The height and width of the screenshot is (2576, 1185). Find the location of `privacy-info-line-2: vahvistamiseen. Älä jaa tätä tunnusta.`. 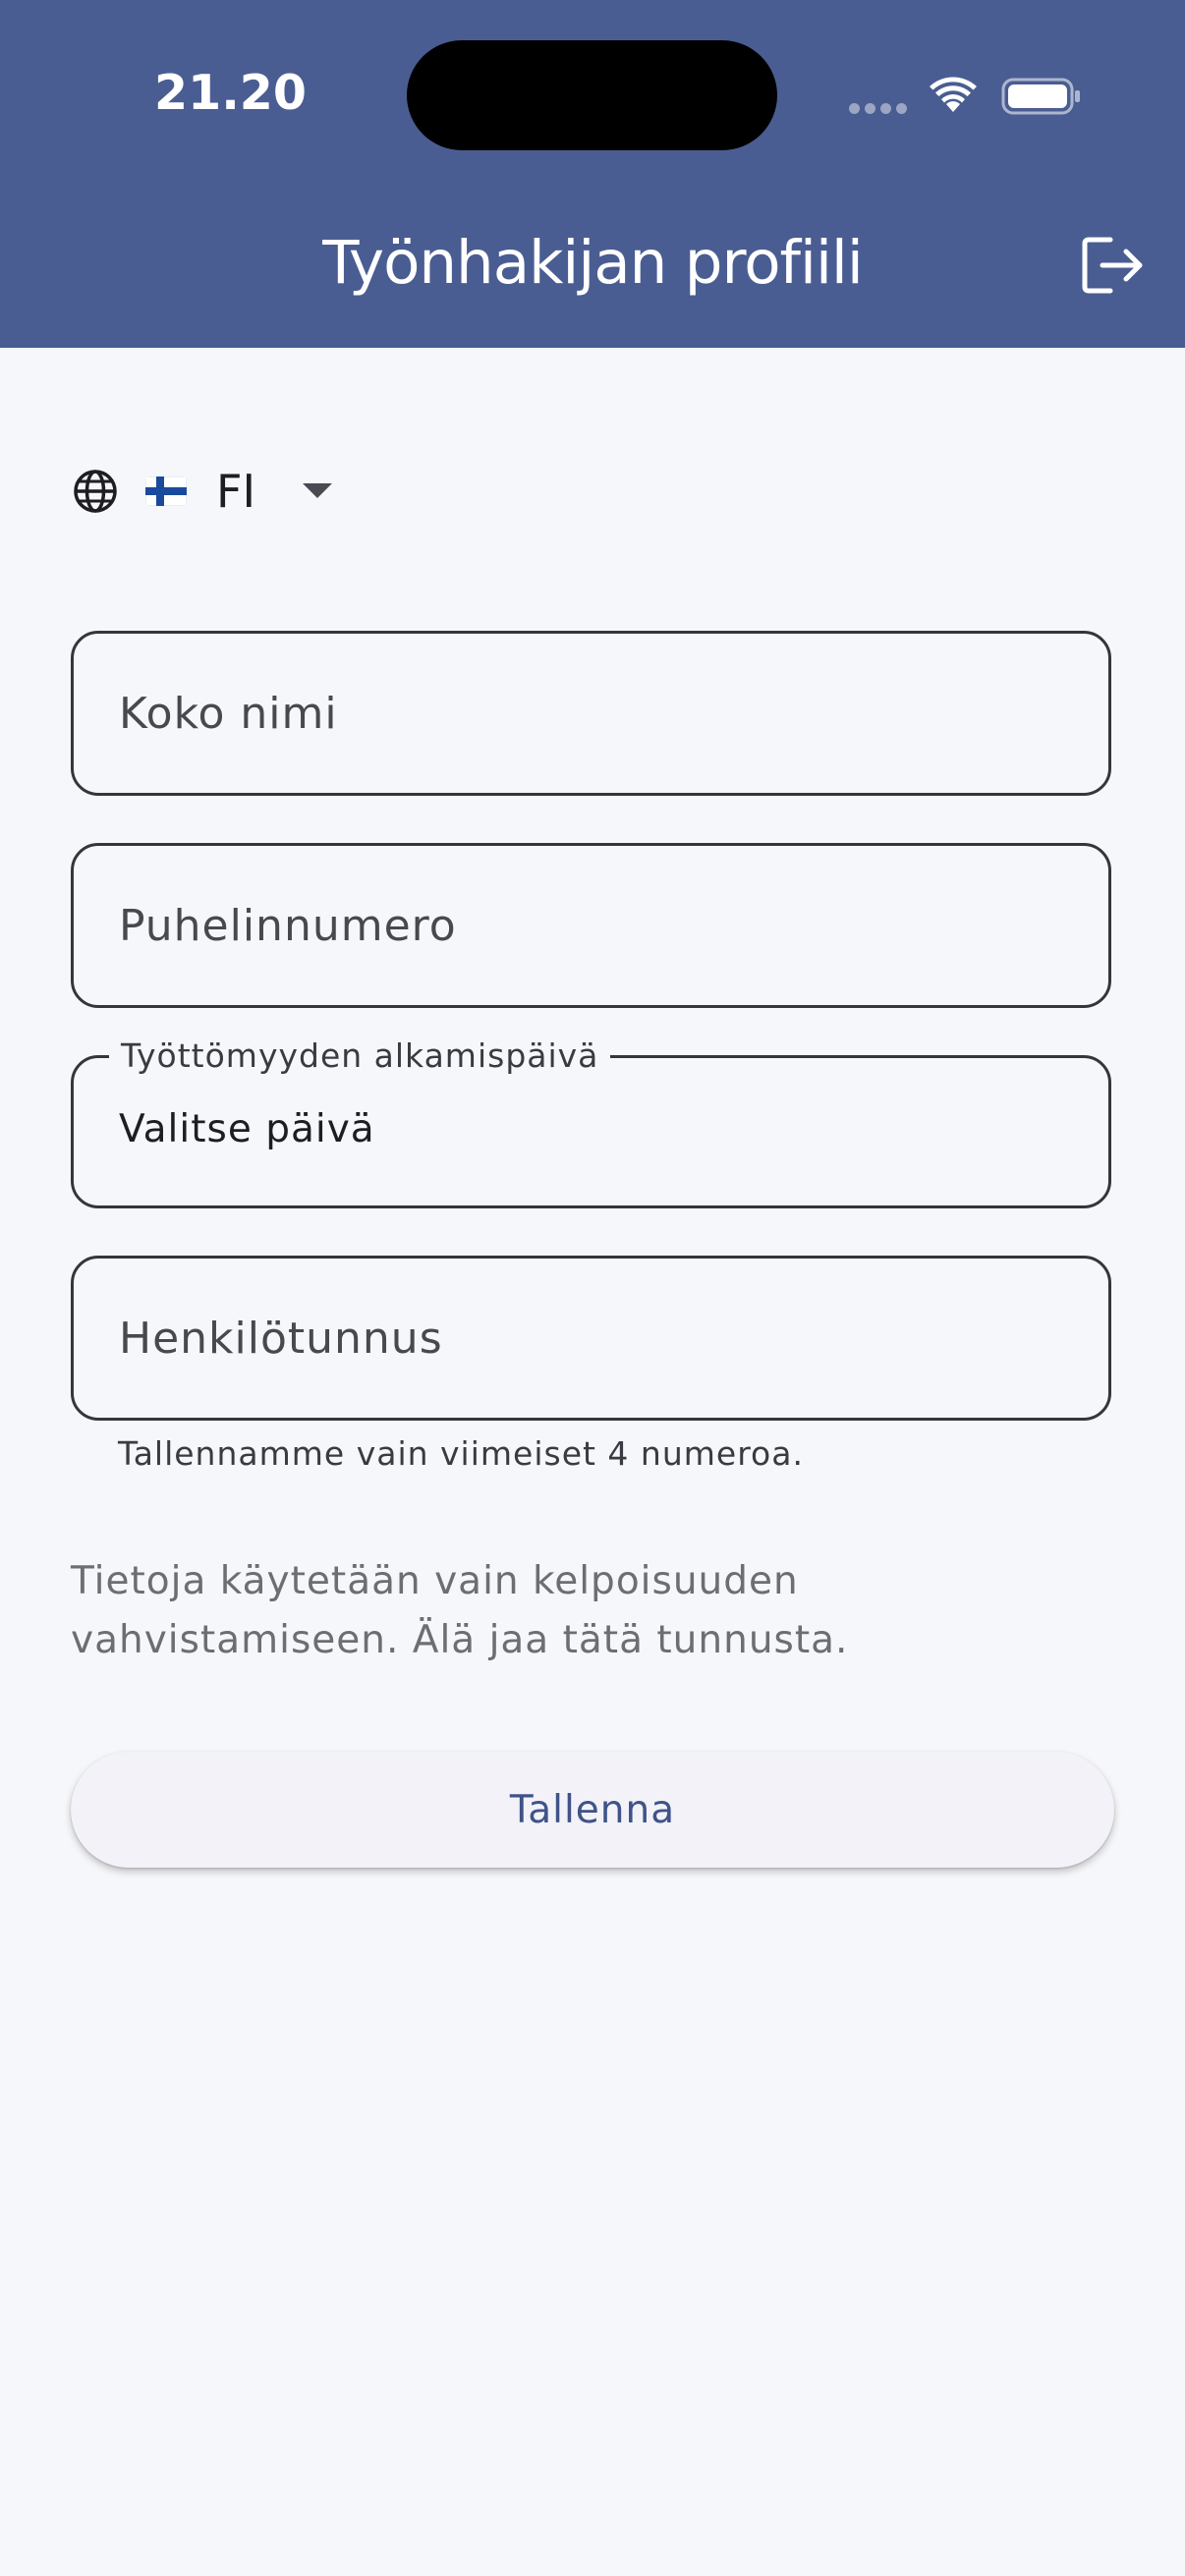

privacy-info-line-2: vahvistamiseen. Älä jaa tätä tunnusta. is located at coordinates (460, 1640).